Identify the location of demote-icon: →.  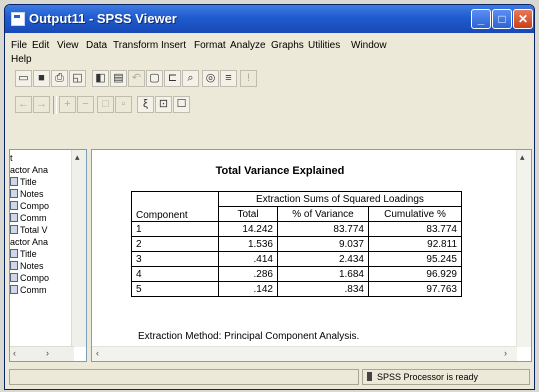
(41, 104).